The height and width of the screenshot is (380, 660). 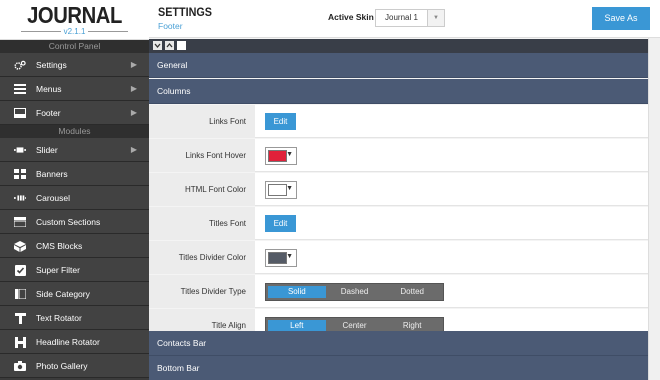 What do you see at coordinates (53, 198) in the screenshot?
I see `sidebar-item-label: Carousel` at bounding box center [53, 198].